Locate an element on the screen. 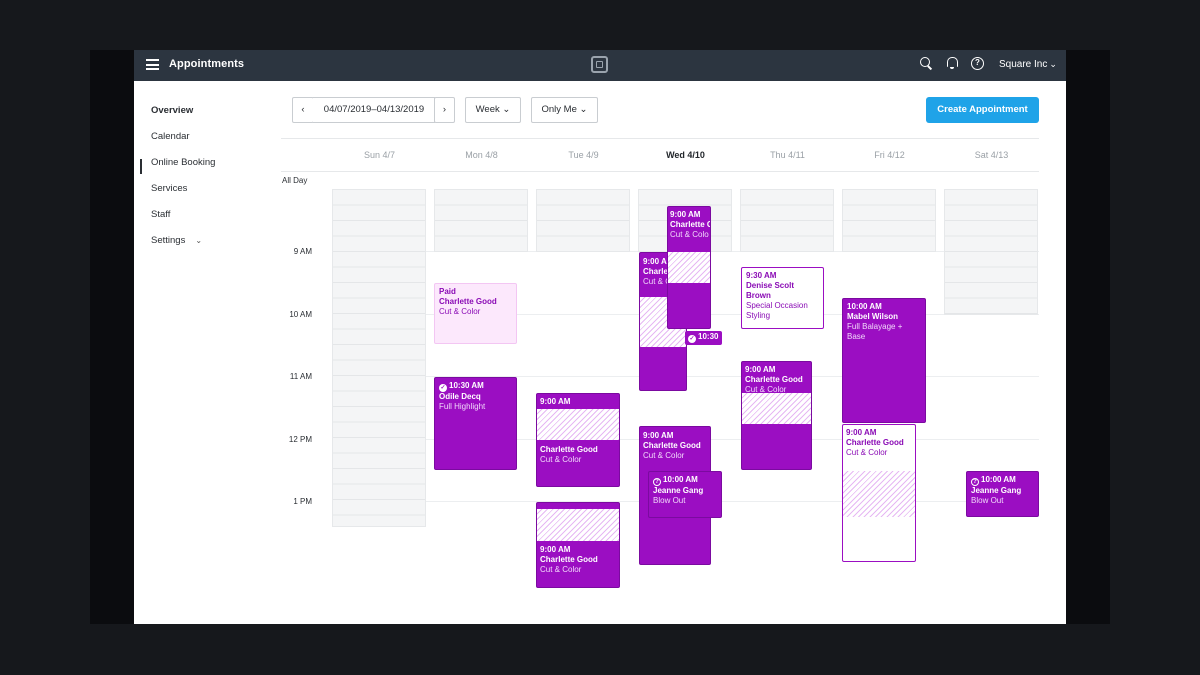 Image resolution: width=1200 pixels, height=675 pixels. appointment-service: Cut & Colo is located at coordinates (689, 234).